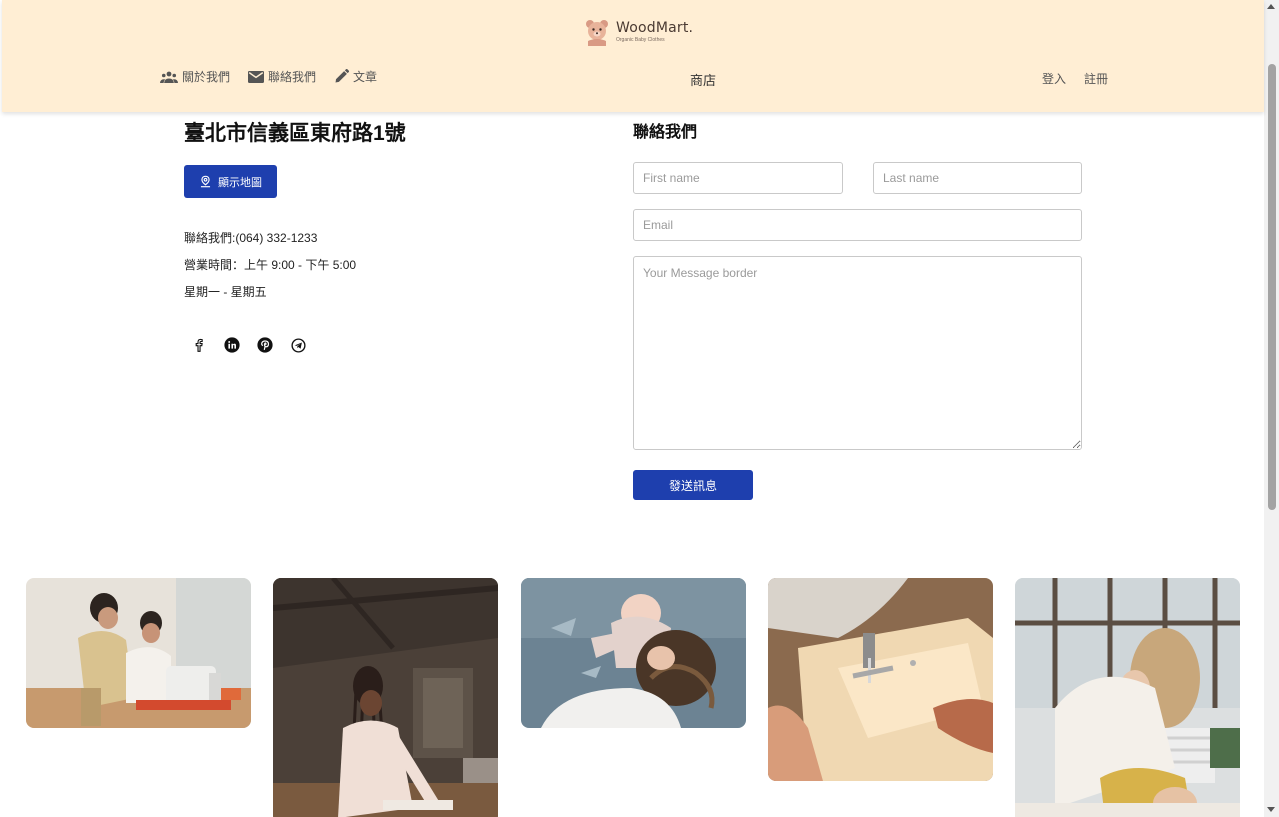  I want to click on sewing-machine-closeup-photo, so click(880, 679).